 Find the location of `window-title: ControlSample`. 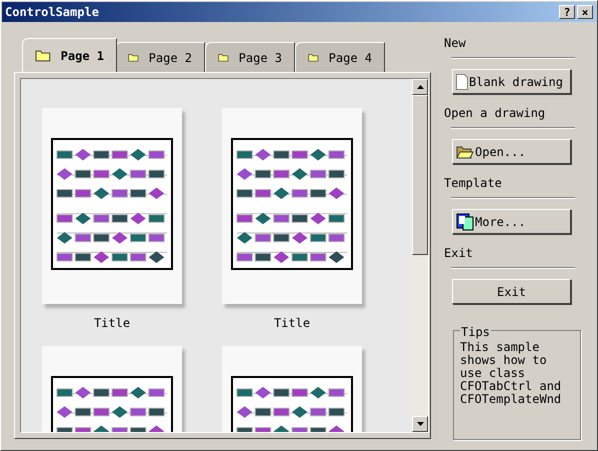

window-title: ControlSample is located at coordinates (52, 12).